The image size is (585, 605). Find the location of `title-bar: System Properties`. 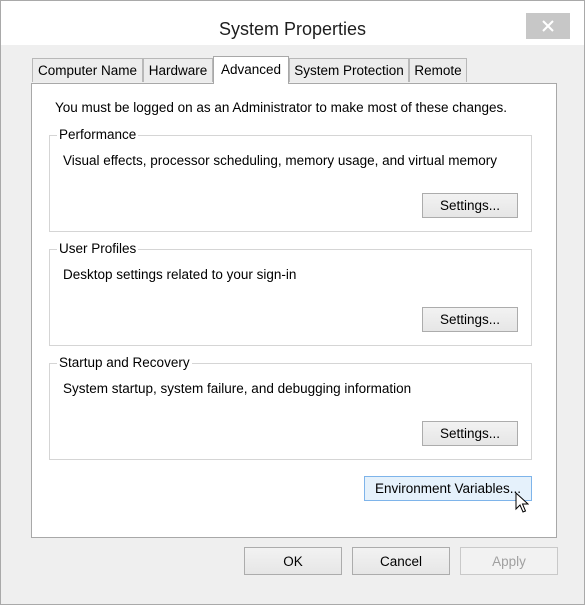

title-bar: System Properties is located at coordinates (292, 23).